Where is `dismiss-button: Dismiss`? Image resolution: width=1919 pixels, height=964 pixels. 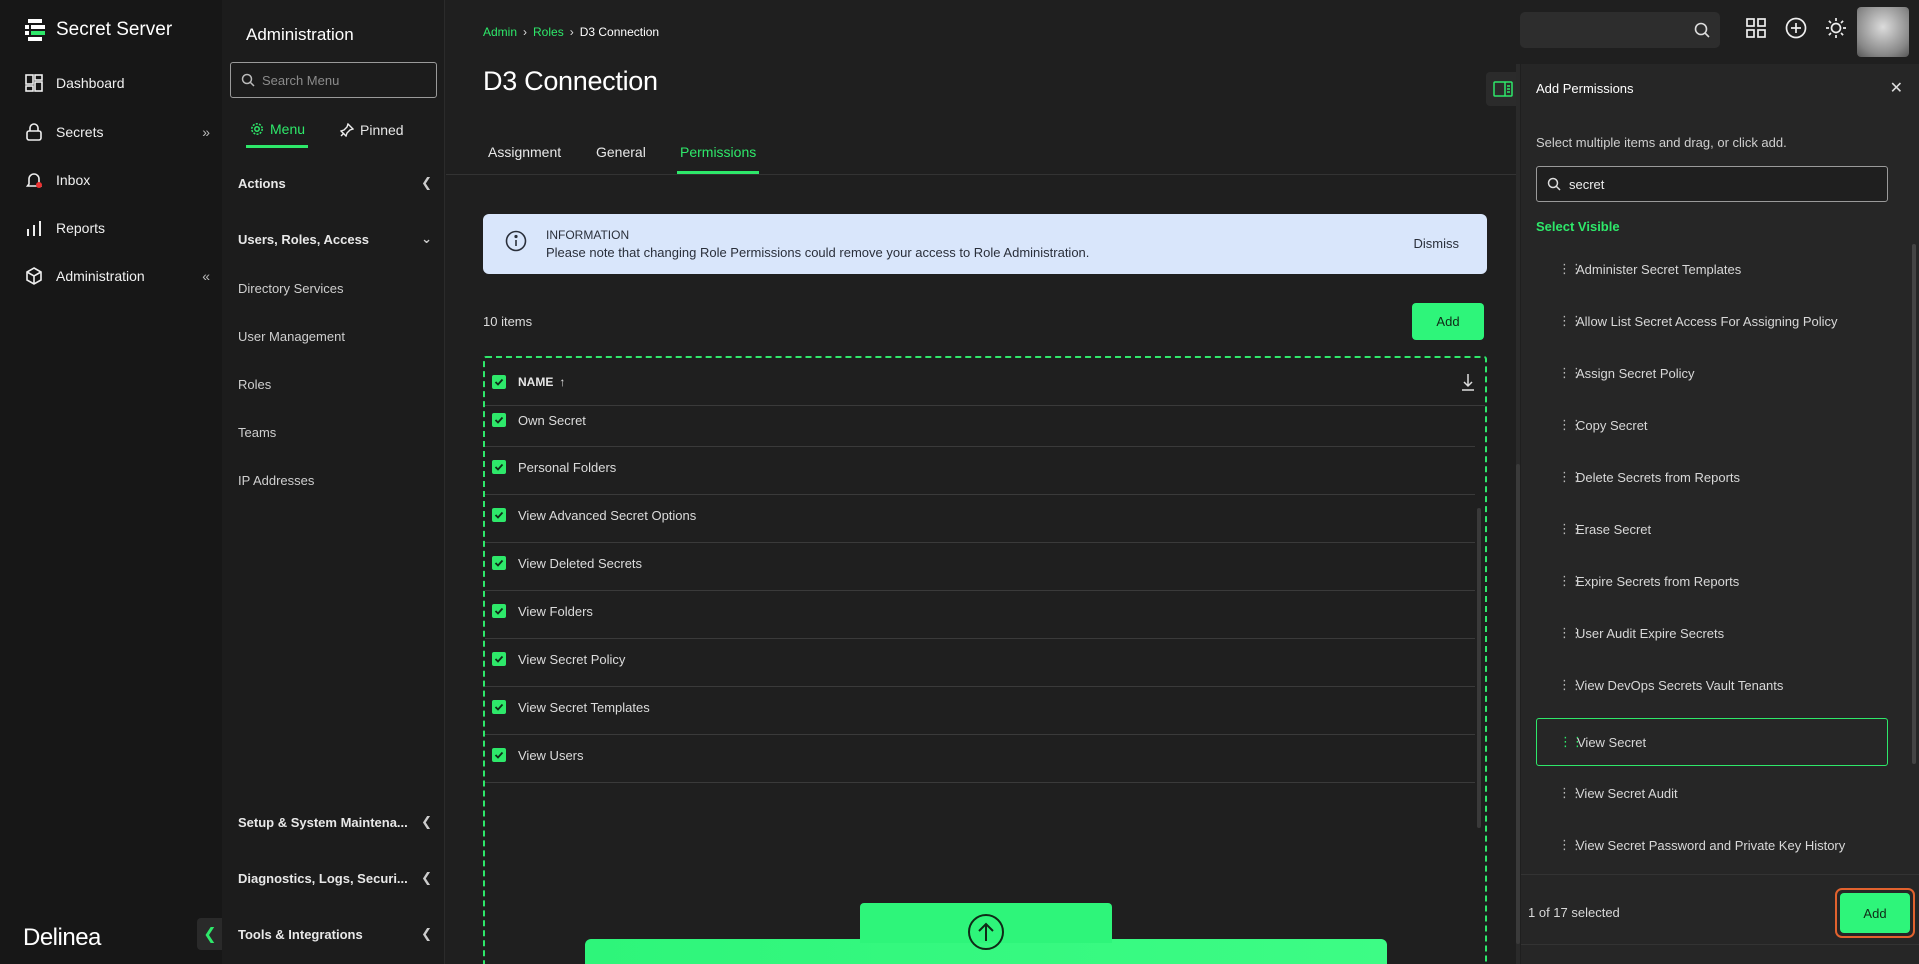 dismiss-button: Dismiss is located at coordinates (1437, 243).